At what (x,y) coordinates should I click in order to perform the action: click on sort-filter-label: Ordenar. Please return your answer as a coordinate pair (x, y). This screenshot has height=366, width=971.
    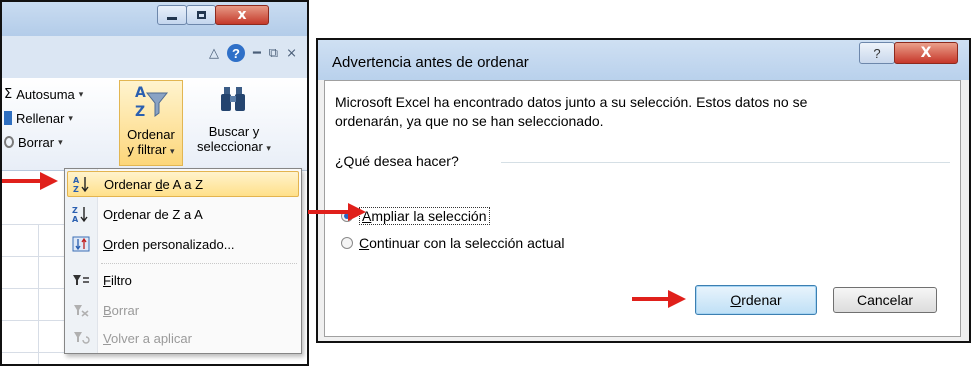
    Looking at the image, I should click on (151, 134).